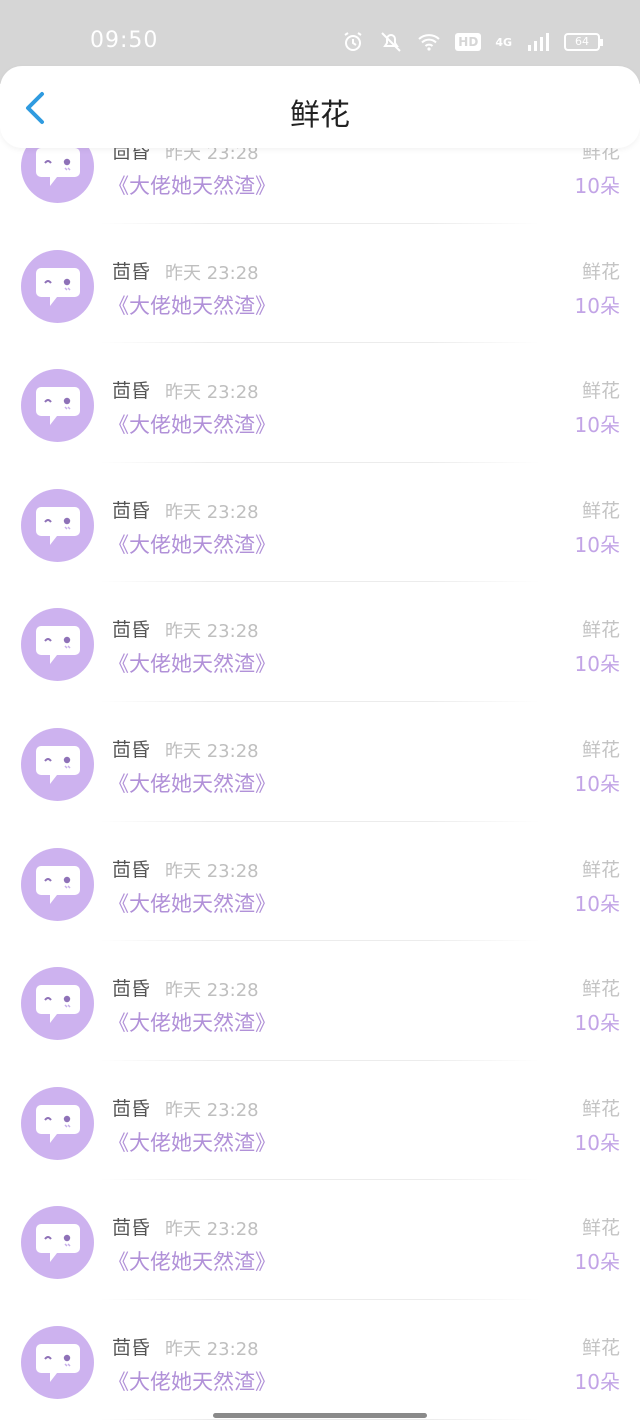 This screenshot has height=1422, width=640. I want to click on network-type: 4G, so click(503, 42).